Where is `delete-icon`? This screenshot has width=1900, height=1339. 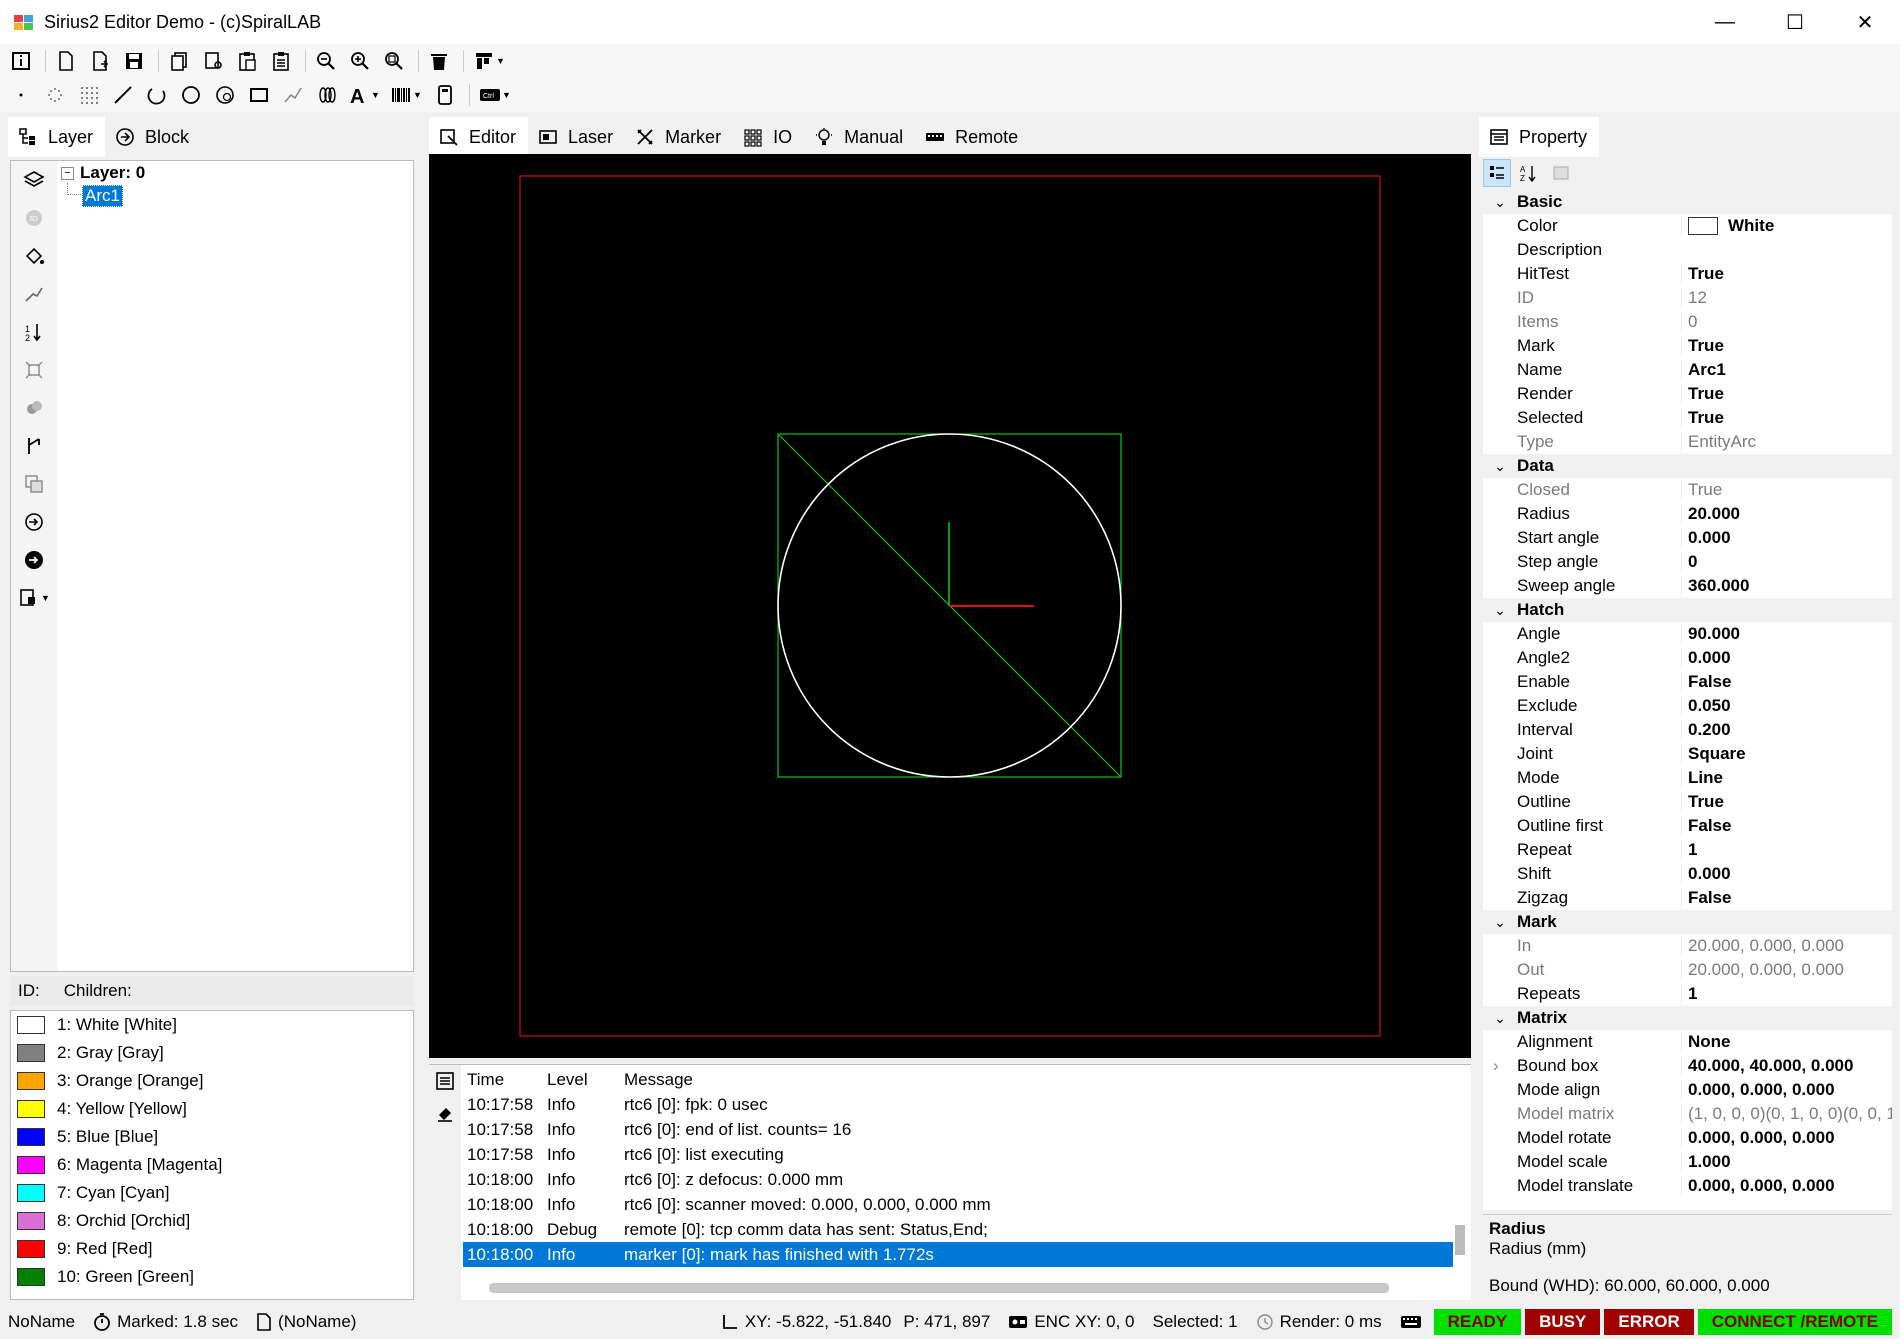
delete-icon is located at coordinates (439, 61).